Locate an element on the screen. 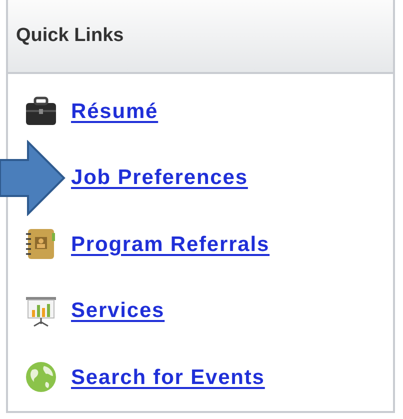  link: Job Preferences is located at coordinates (159, 178).